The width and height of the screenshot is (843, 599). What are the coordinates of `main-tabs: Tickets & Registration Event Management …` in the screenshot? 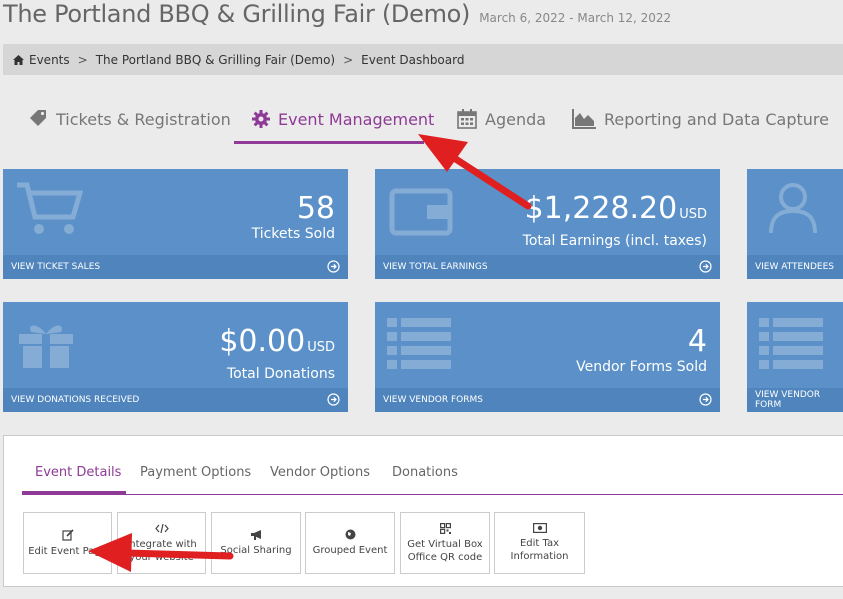 It's located at (421, 120).